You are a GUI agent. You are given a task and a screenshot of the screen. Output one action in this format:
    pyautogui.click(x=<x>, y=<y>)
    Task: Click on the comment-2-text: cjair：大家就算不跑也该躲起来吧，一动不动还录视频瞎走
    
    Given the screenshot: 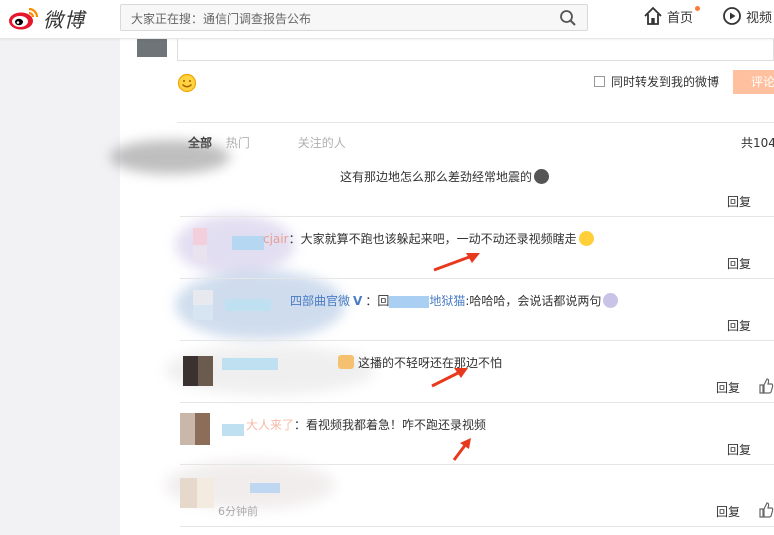 What is the action you would take?
    pyautogui.click(x=428, y=238)
    